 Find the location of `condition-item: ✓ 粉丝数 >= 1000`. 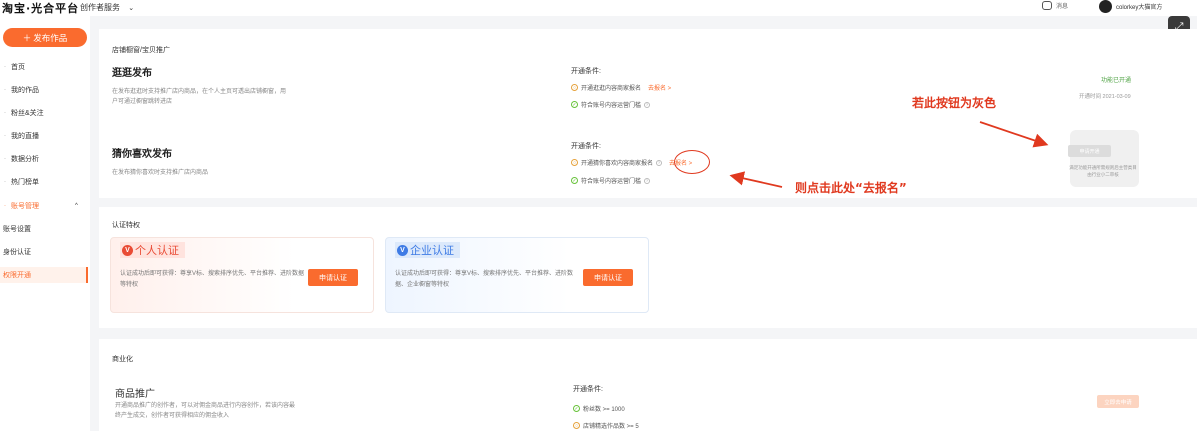

condition-item: ✓ 粉丝数 >= 1000 is located at coordinates (599, 408).